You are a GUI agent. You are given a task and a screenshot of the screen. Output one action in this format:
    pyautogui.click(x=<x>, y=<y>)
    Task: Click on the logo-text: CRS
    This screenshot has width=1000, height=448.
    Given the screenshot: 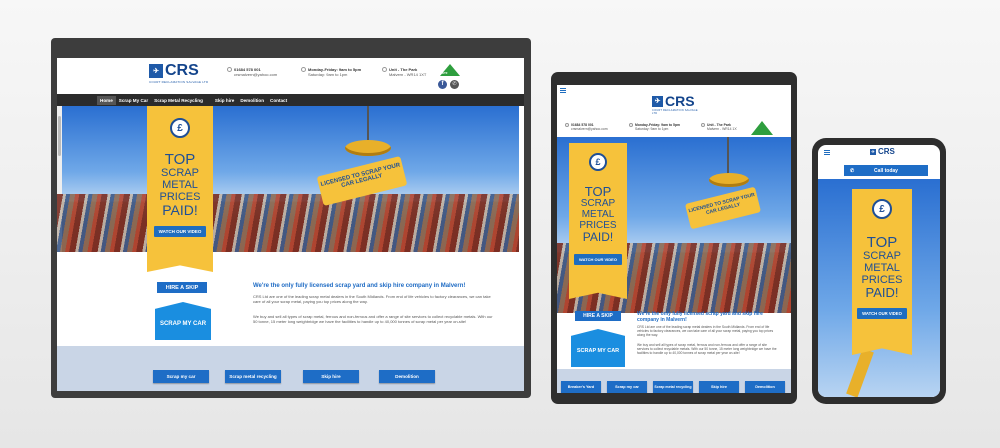 What is the action you would take?
    pyautogui.click(x=182, y=70)
    